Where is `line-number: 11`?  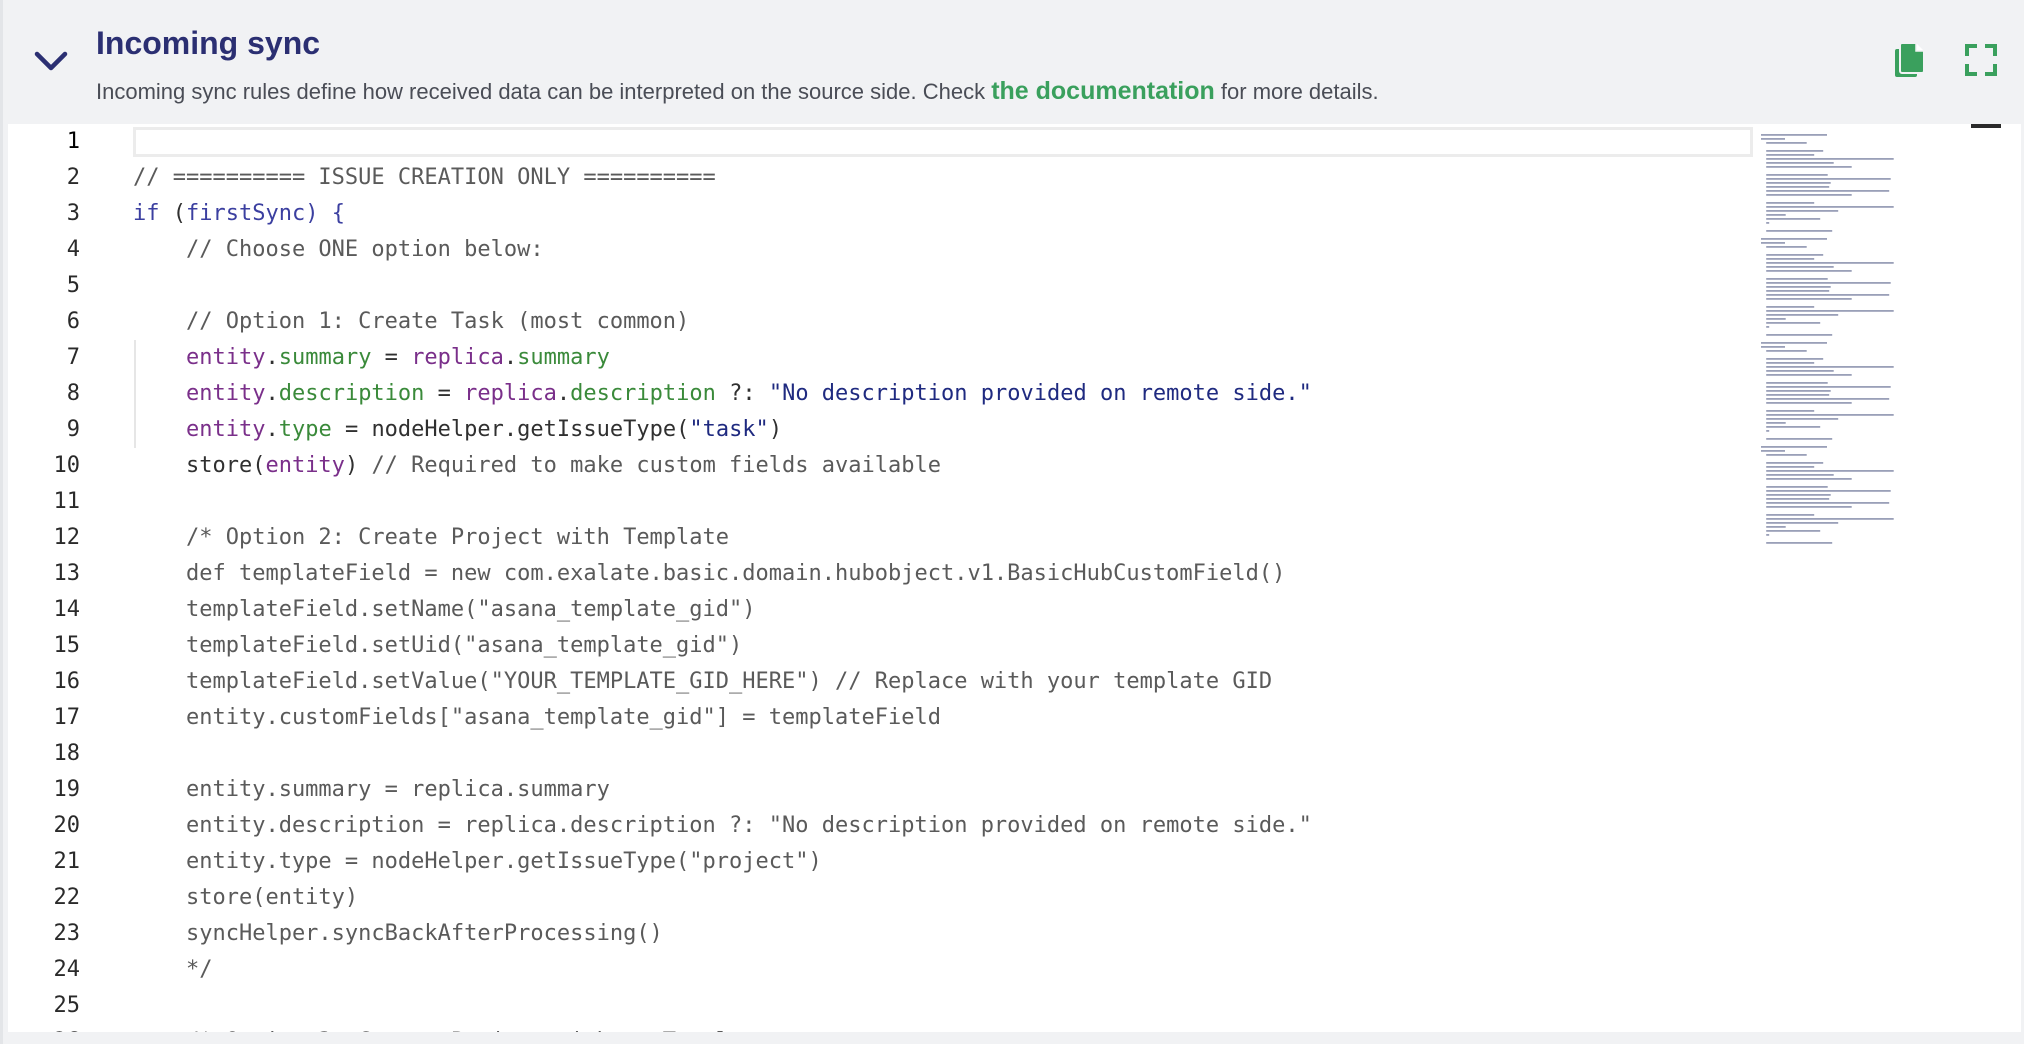 line-number: 11 is located at coordinates (67, 501).